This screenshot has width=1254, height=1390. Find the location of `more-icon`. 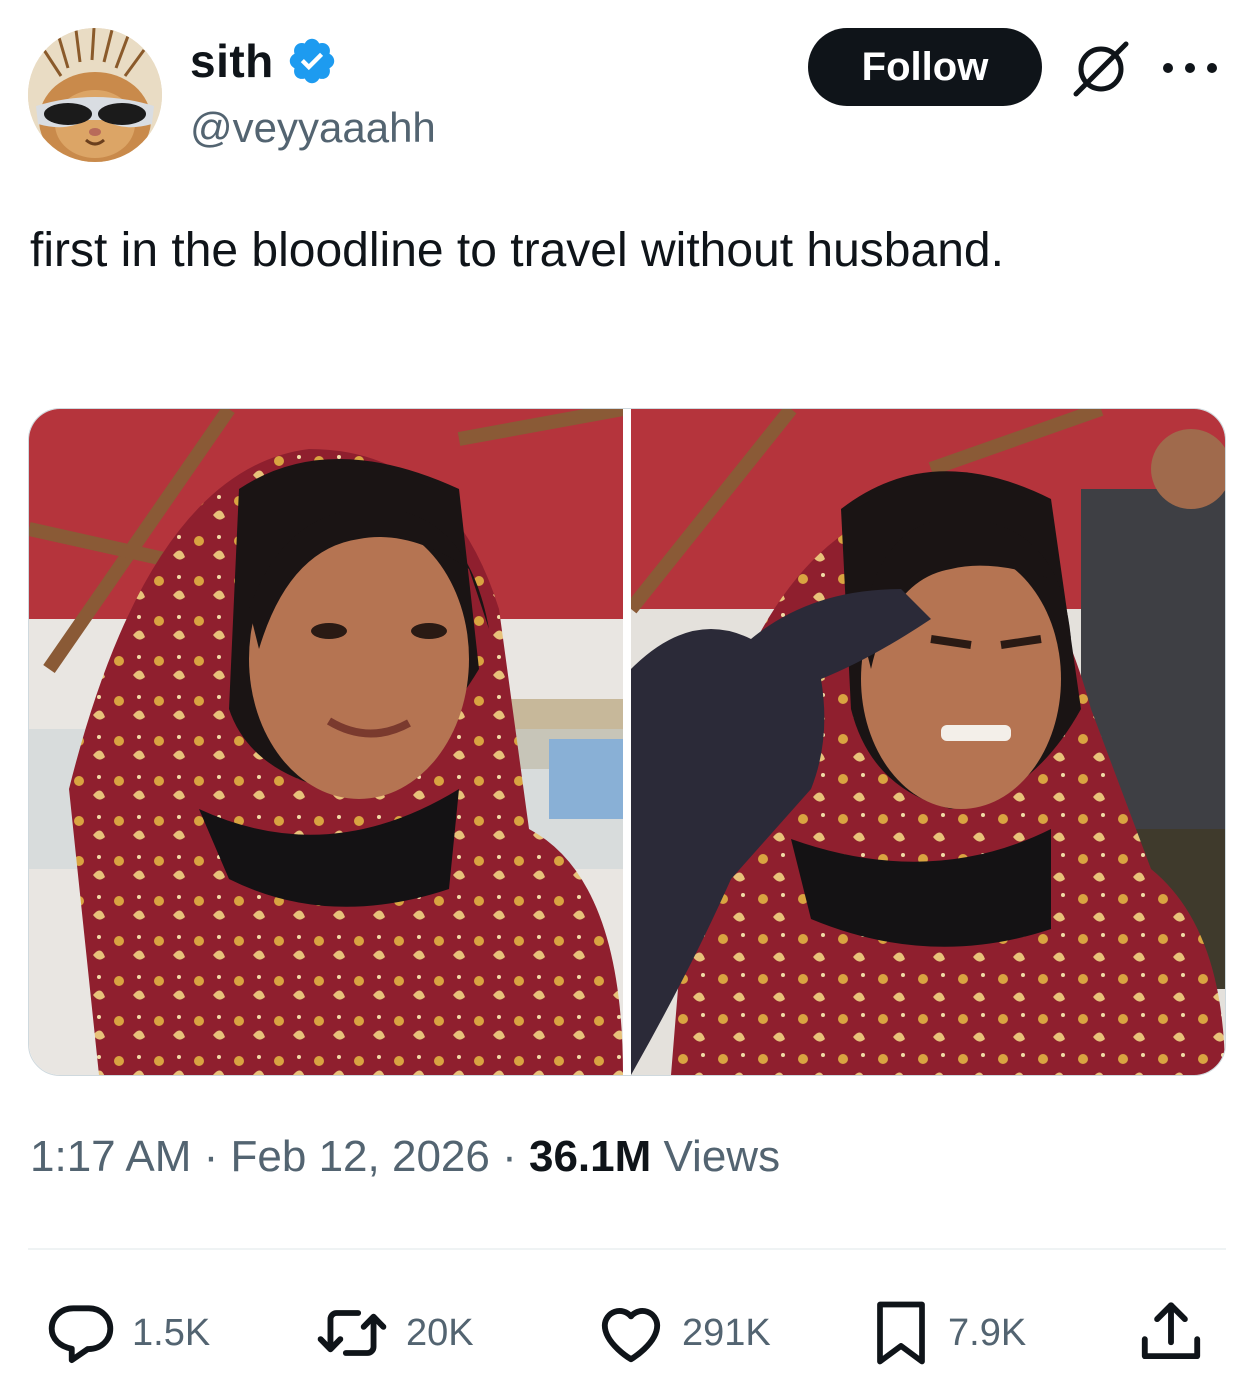

more-icon is located at coordinates (1190, 68).